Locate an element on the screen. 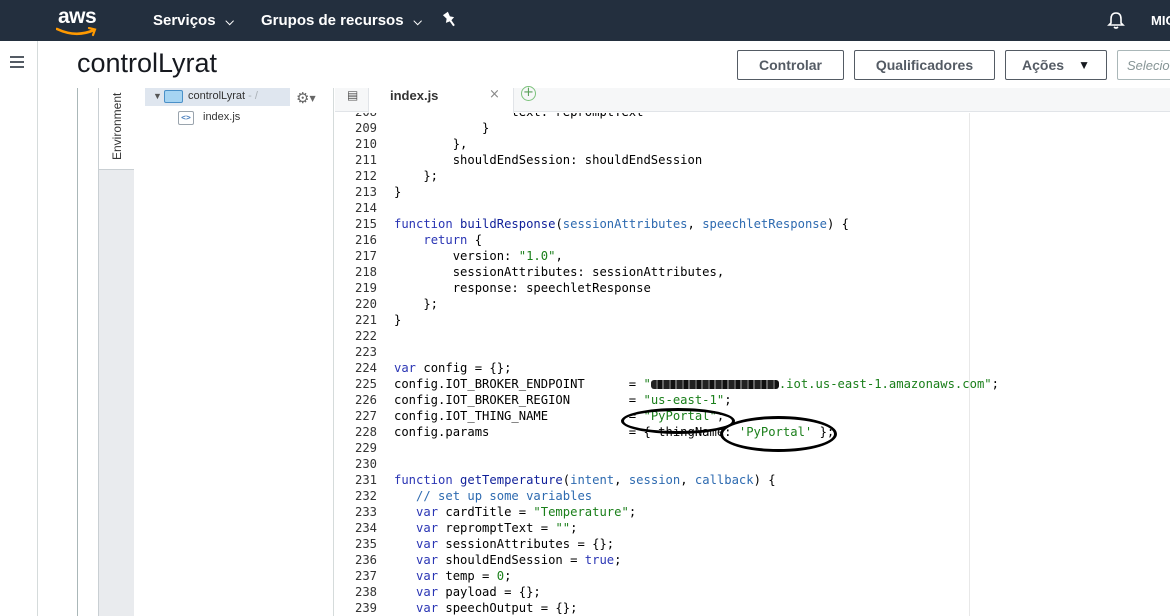 The height and width of the screenshot is (616, 1170). code-token: ( is located at coordinates (559, 224).